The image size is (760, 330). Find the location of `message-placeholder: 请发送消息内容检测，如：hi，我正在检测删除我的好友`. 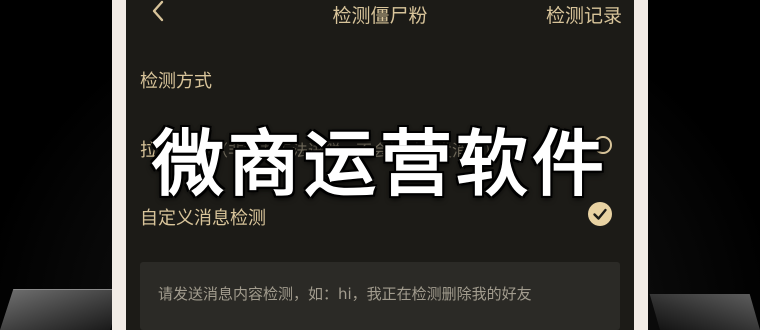

message-placeholder: 请发送消息内容检测，如：hi，我正在检测删除我的好友 is located at coordinates (345, 294).